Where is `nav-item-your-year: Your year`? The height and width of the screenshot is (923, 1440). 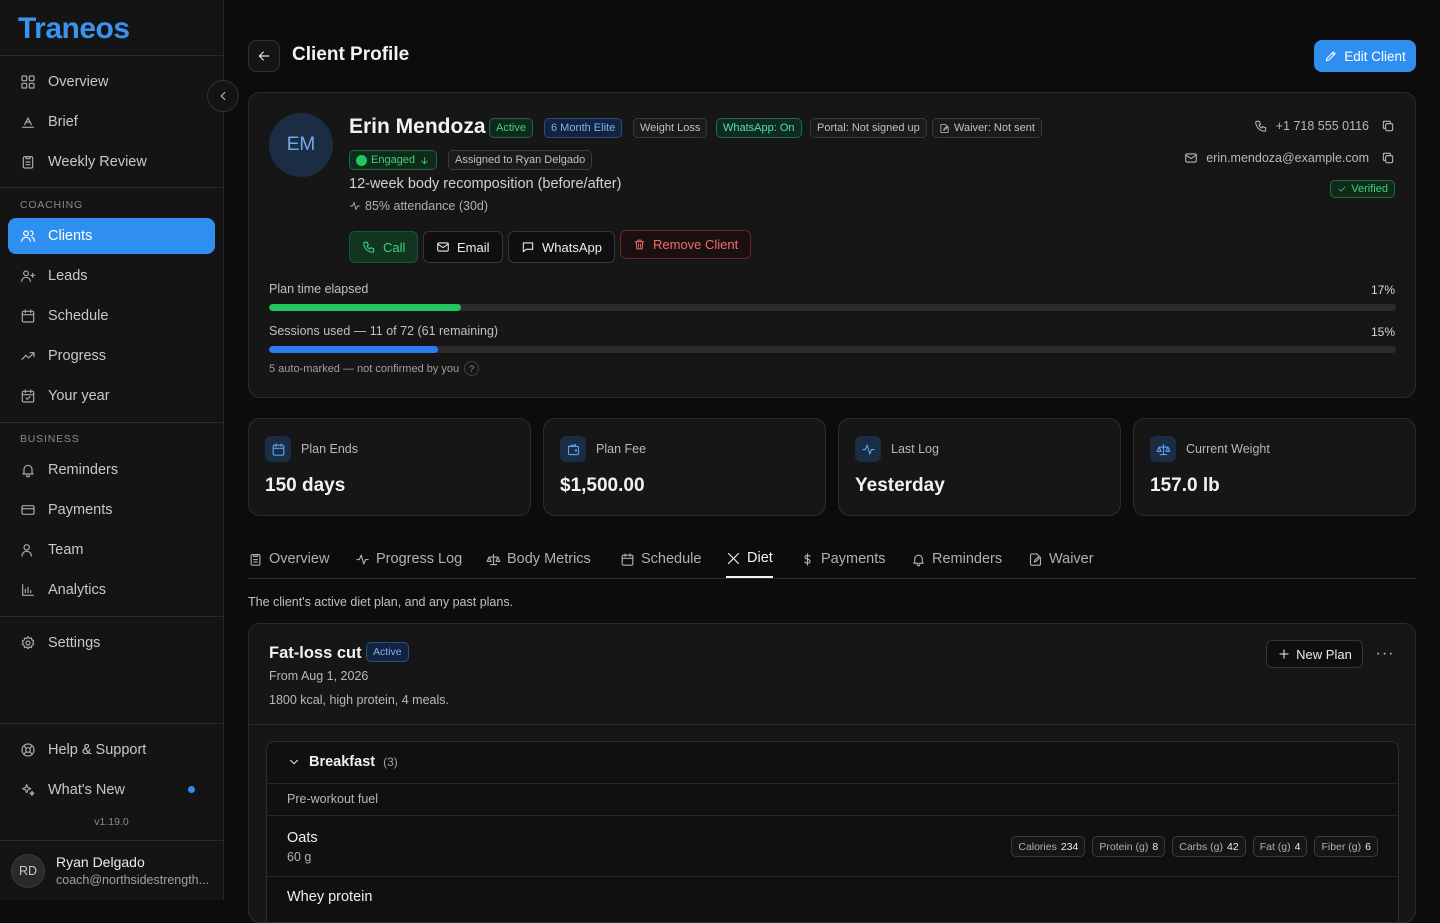
nav-item-your-year: Your year is located at coordinates (111, 396).